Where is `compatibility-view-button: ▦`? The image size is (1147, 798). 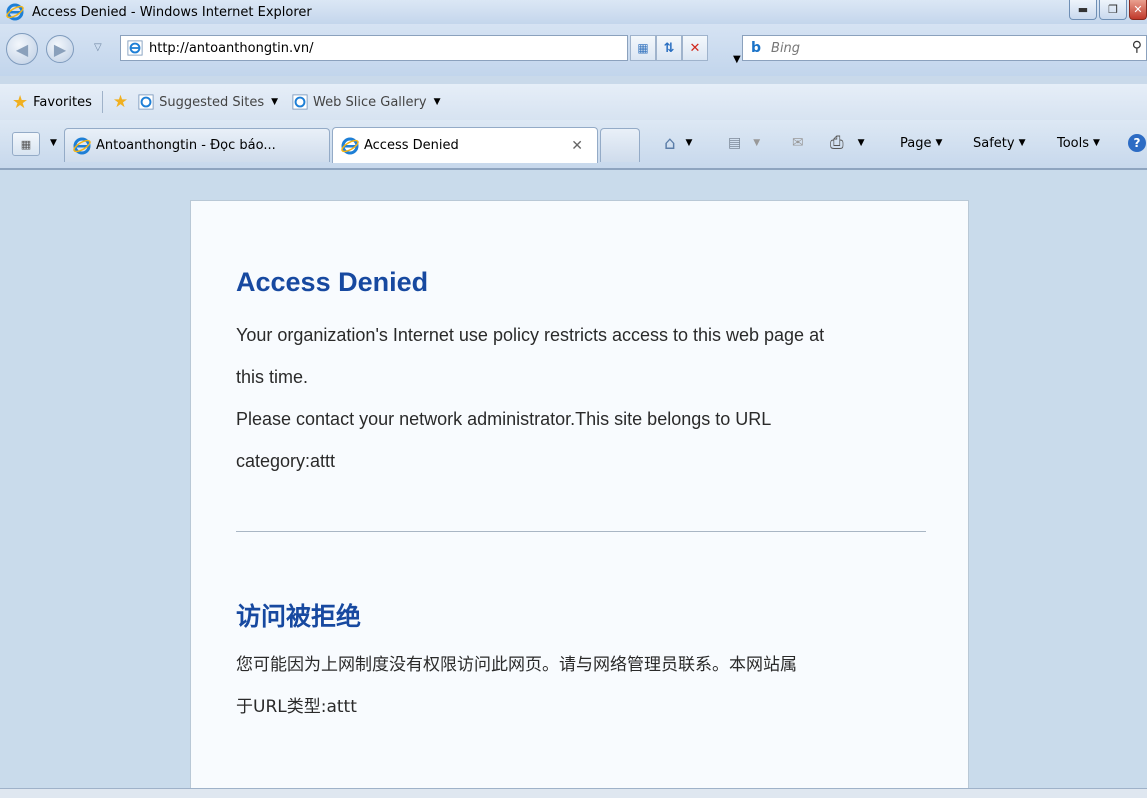 compatibility-view-button: ▦ is located at coordinates (643, 48).